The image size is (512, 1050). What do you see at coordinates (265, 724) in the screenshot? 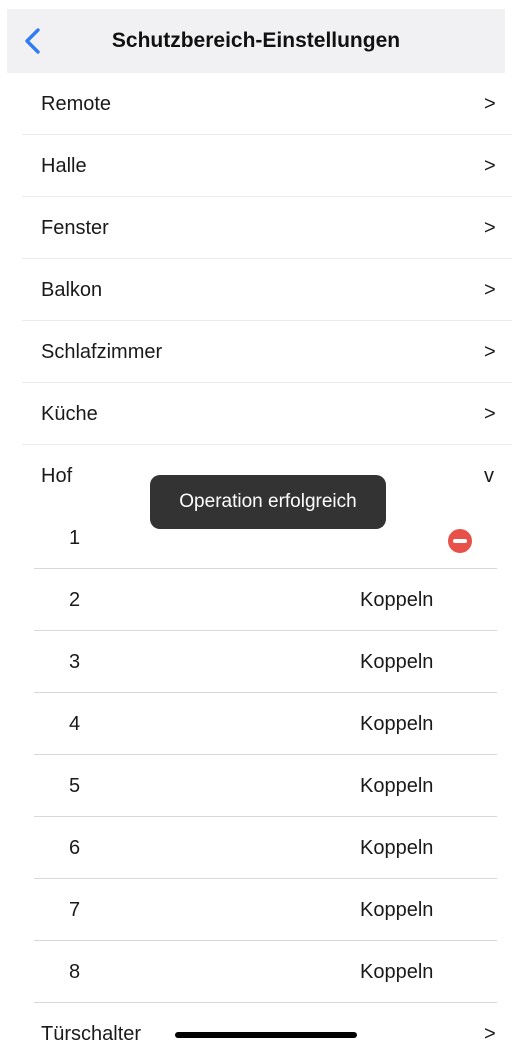
I see `hof-slot-row: 4 Koppeln` at bounding box center [265, 724].